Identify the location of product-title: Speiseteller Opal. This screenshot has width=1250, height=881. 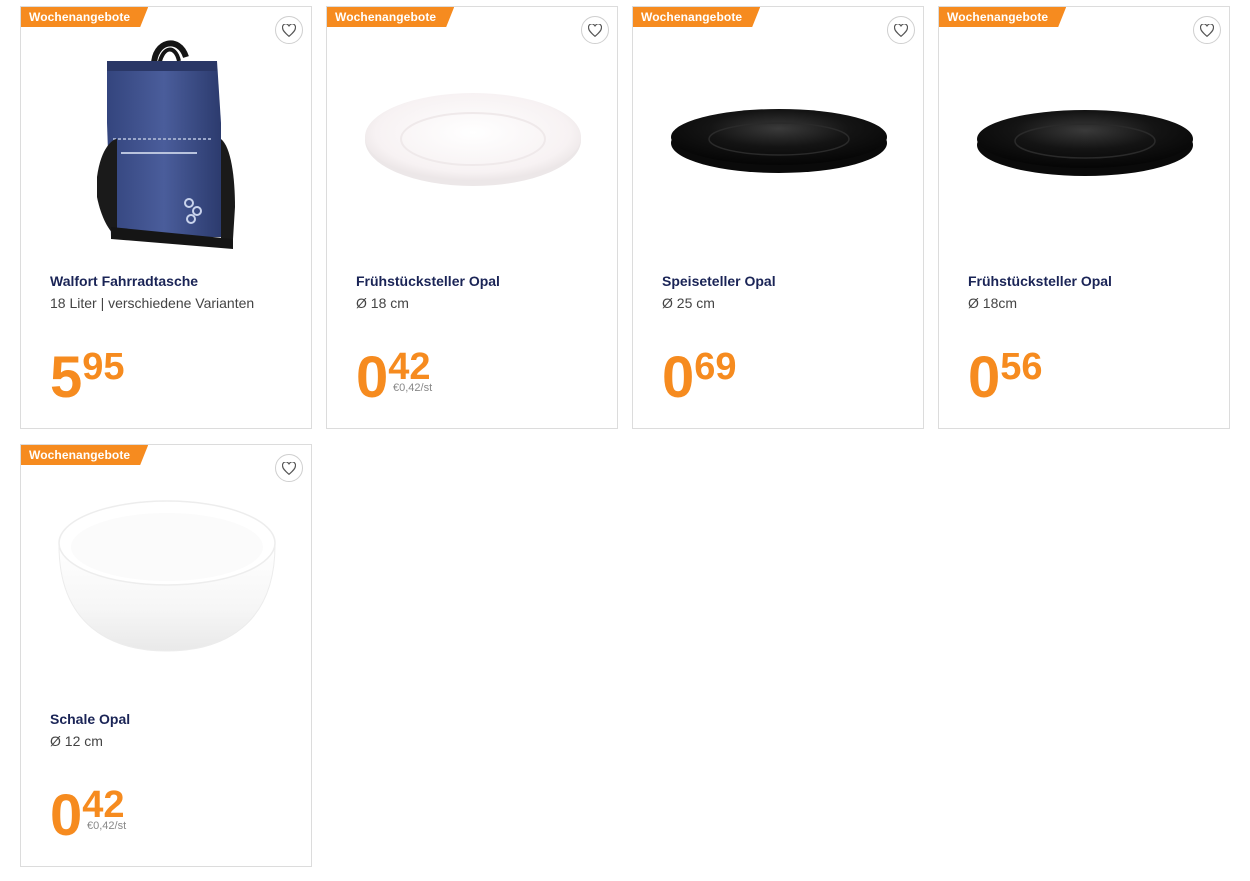
(719, 281).